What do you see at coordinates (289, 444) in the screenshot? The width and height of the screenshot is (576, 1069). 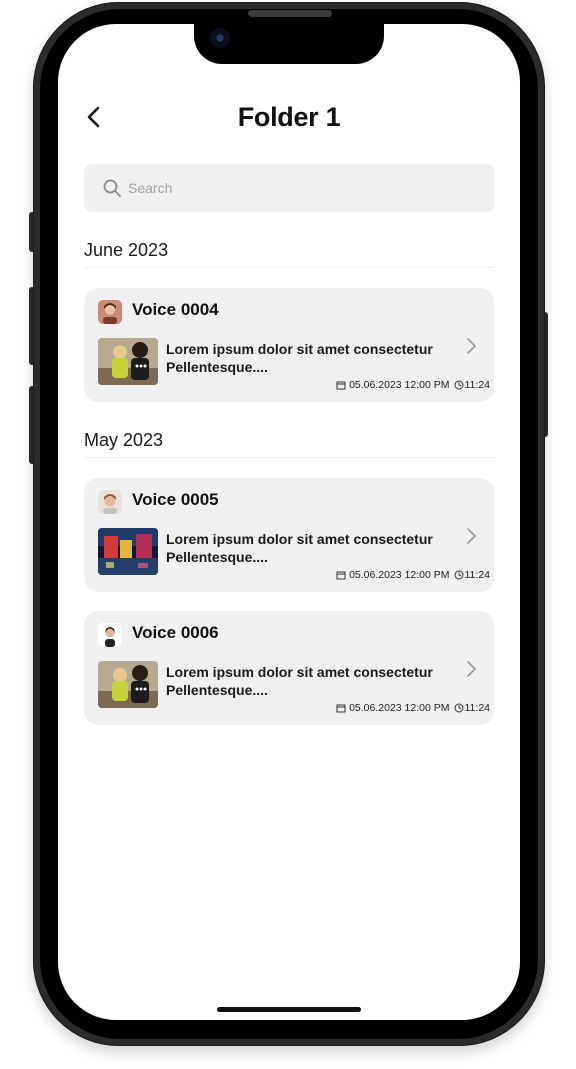 I see `section-heading-may: May 2023` at bounding box center [289, 444].